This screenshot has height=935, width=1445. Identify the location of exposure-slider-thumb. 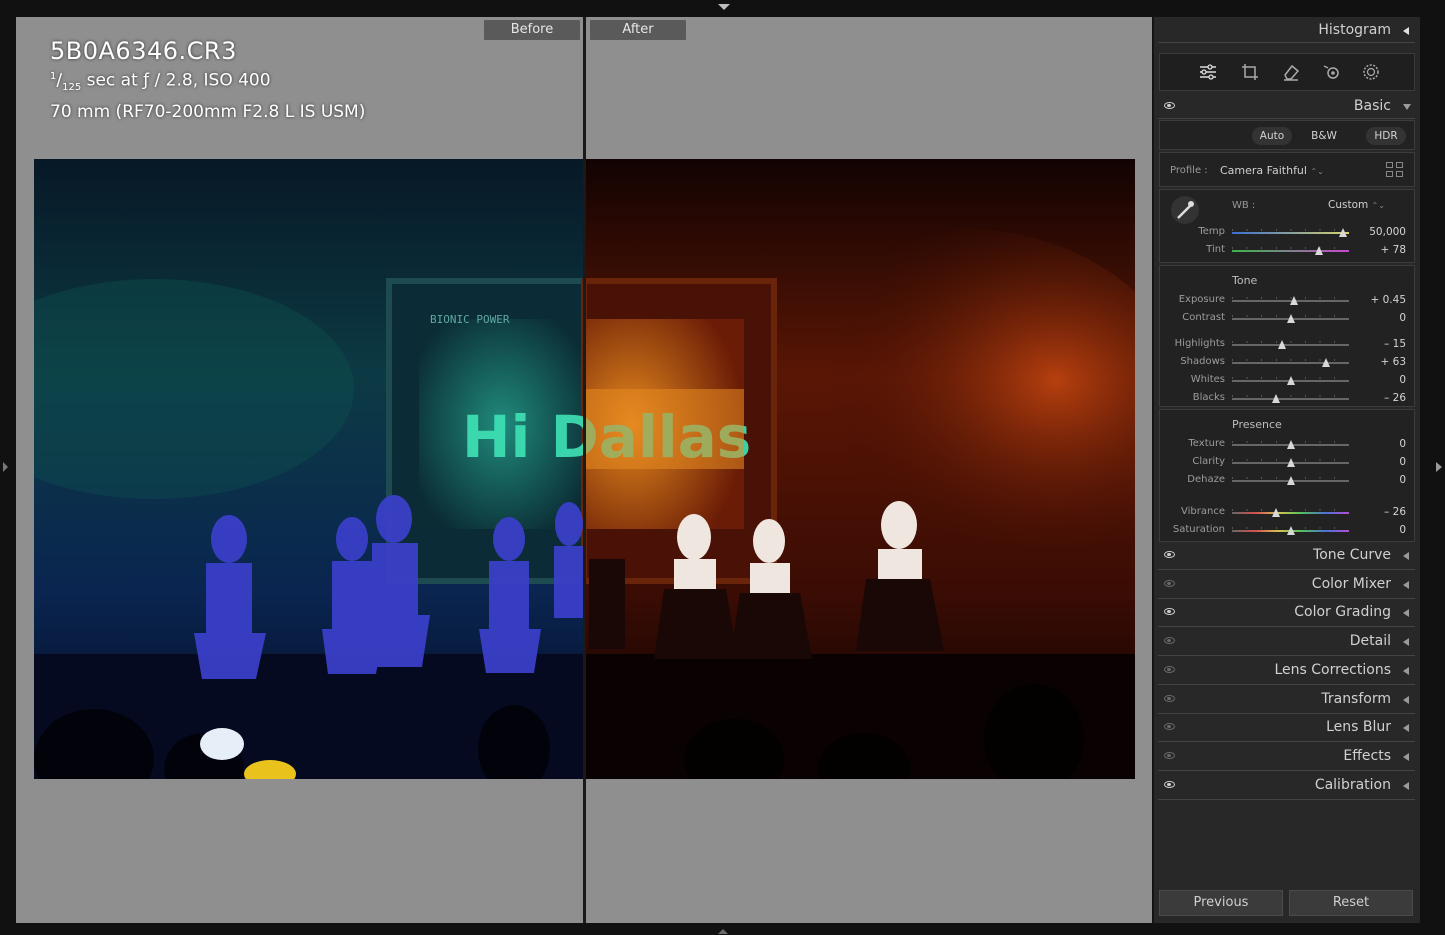
(1294, 300).